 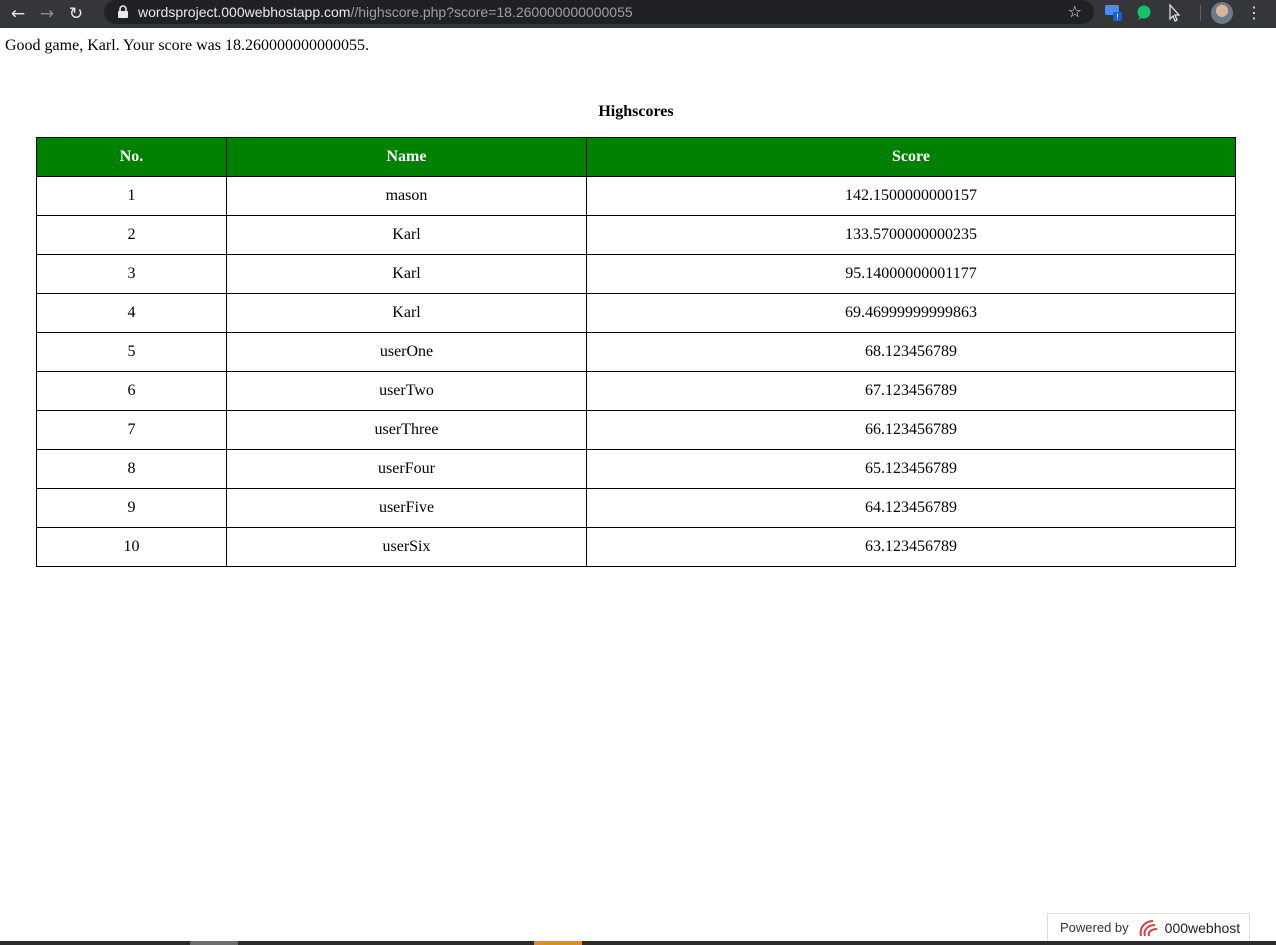 I want to click on star-icon: ☆, so click(x=1075, y=11).